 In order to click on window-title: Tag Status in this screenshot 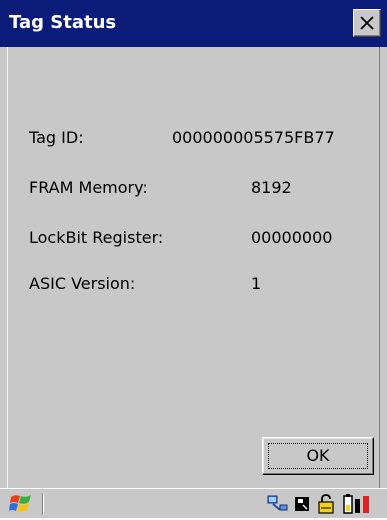, I will do `click(63, 22)`.